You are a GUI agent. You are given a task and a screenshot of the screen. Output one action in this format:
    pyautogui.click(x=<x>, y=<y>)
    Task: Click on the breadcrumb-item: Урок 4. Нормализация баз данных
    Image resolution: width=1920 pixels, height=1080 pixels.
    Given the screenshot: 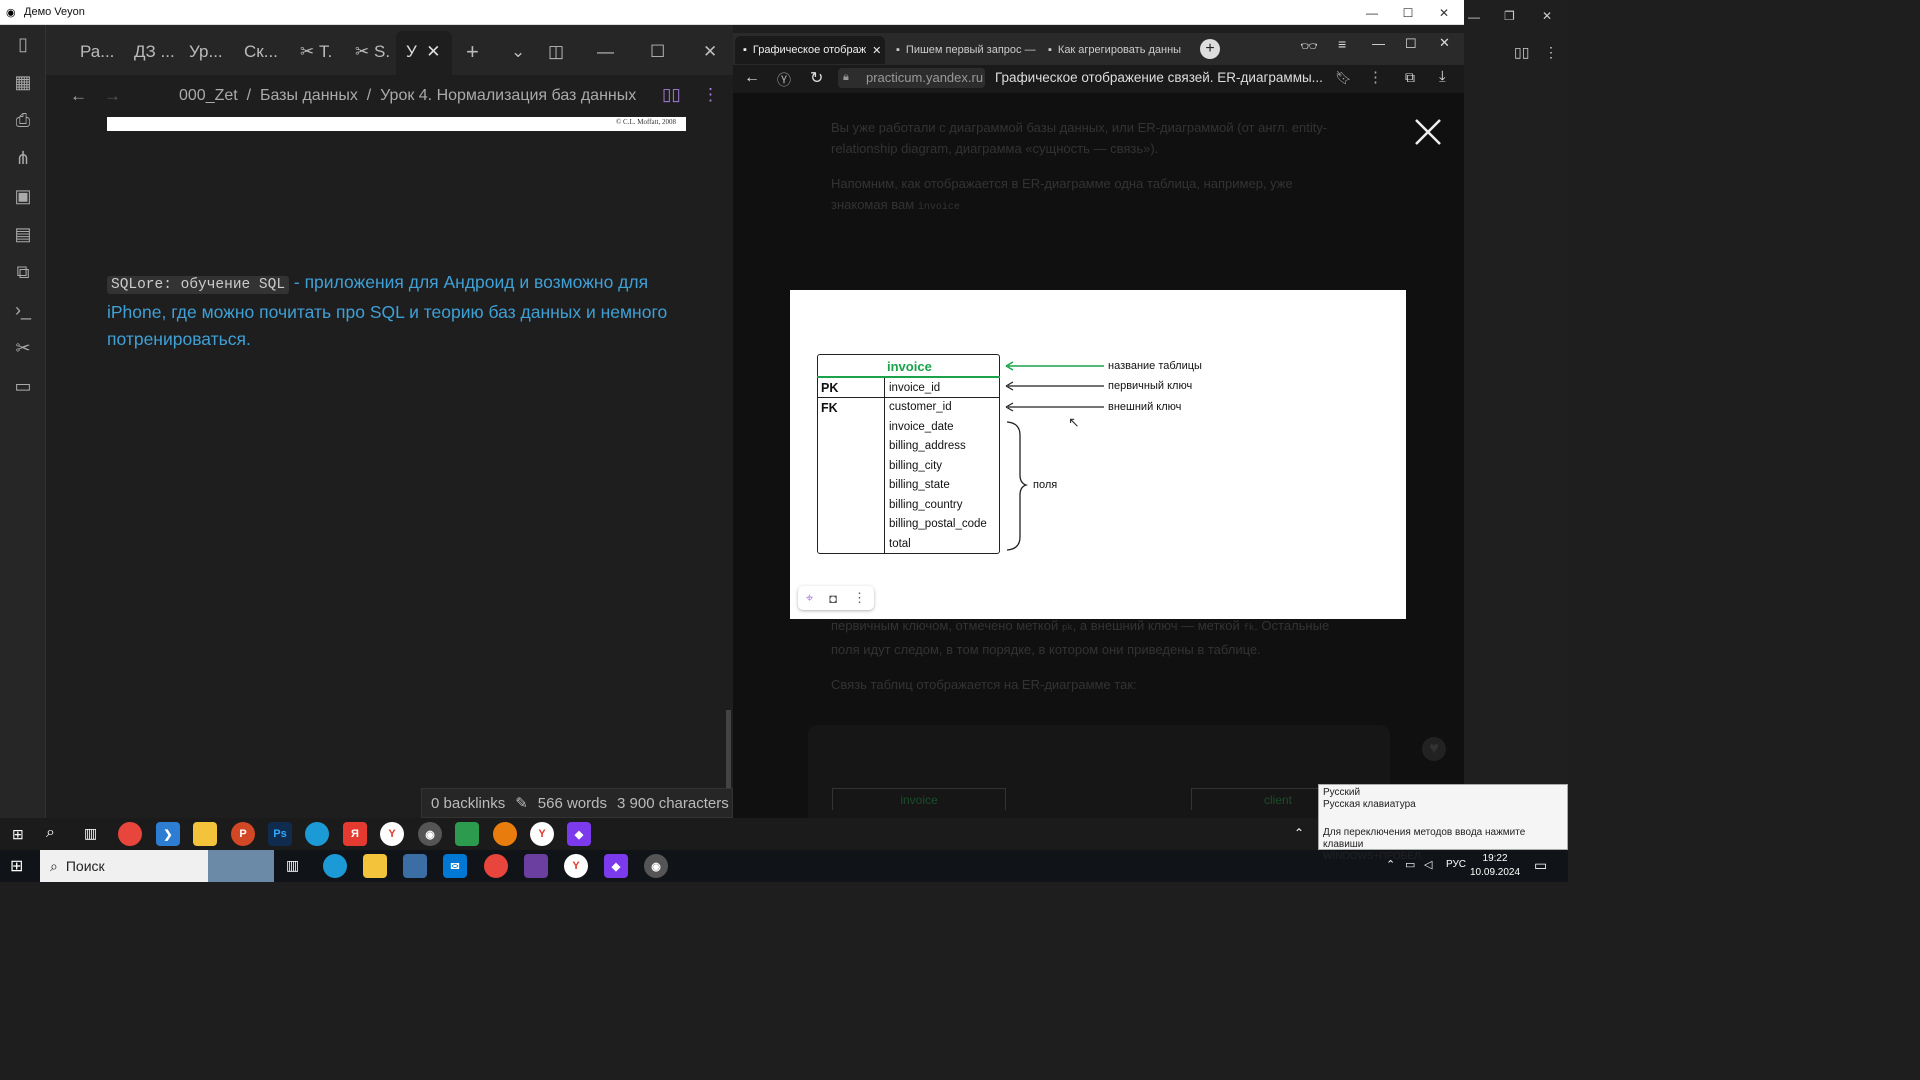 What is the action you would take?
    pyautogui.click(x=508, y=95)
    